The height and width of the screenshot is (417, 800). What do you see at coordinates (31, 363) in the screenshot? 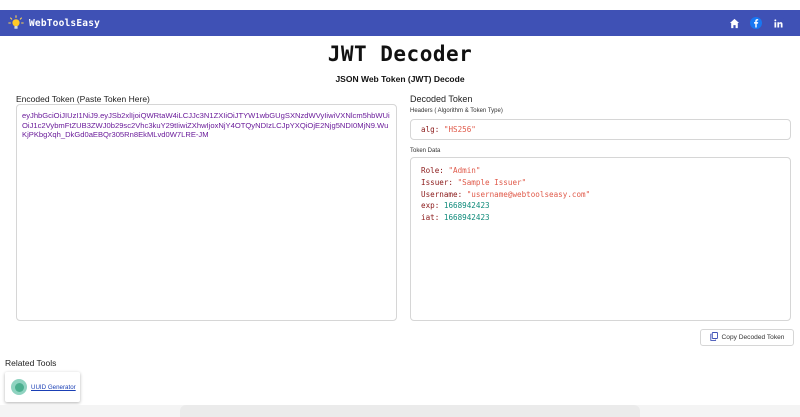
I see `related-tools-title: Related Tools` at bounding box center [31, 363].